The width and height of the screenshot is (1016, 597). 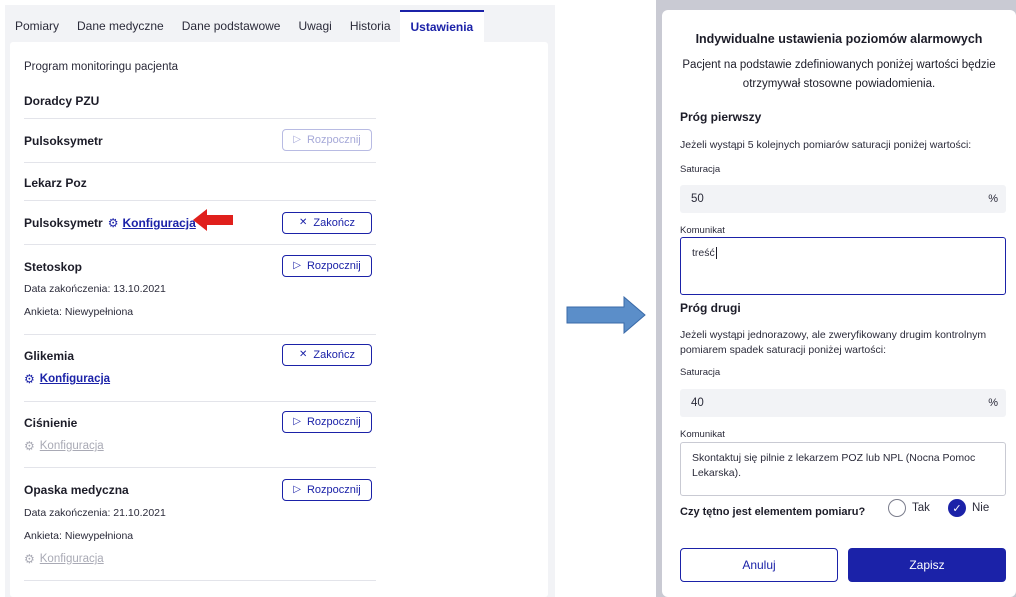 I want to click on threshold-1-message-label: Komunikat, so click(x=702, y=230).